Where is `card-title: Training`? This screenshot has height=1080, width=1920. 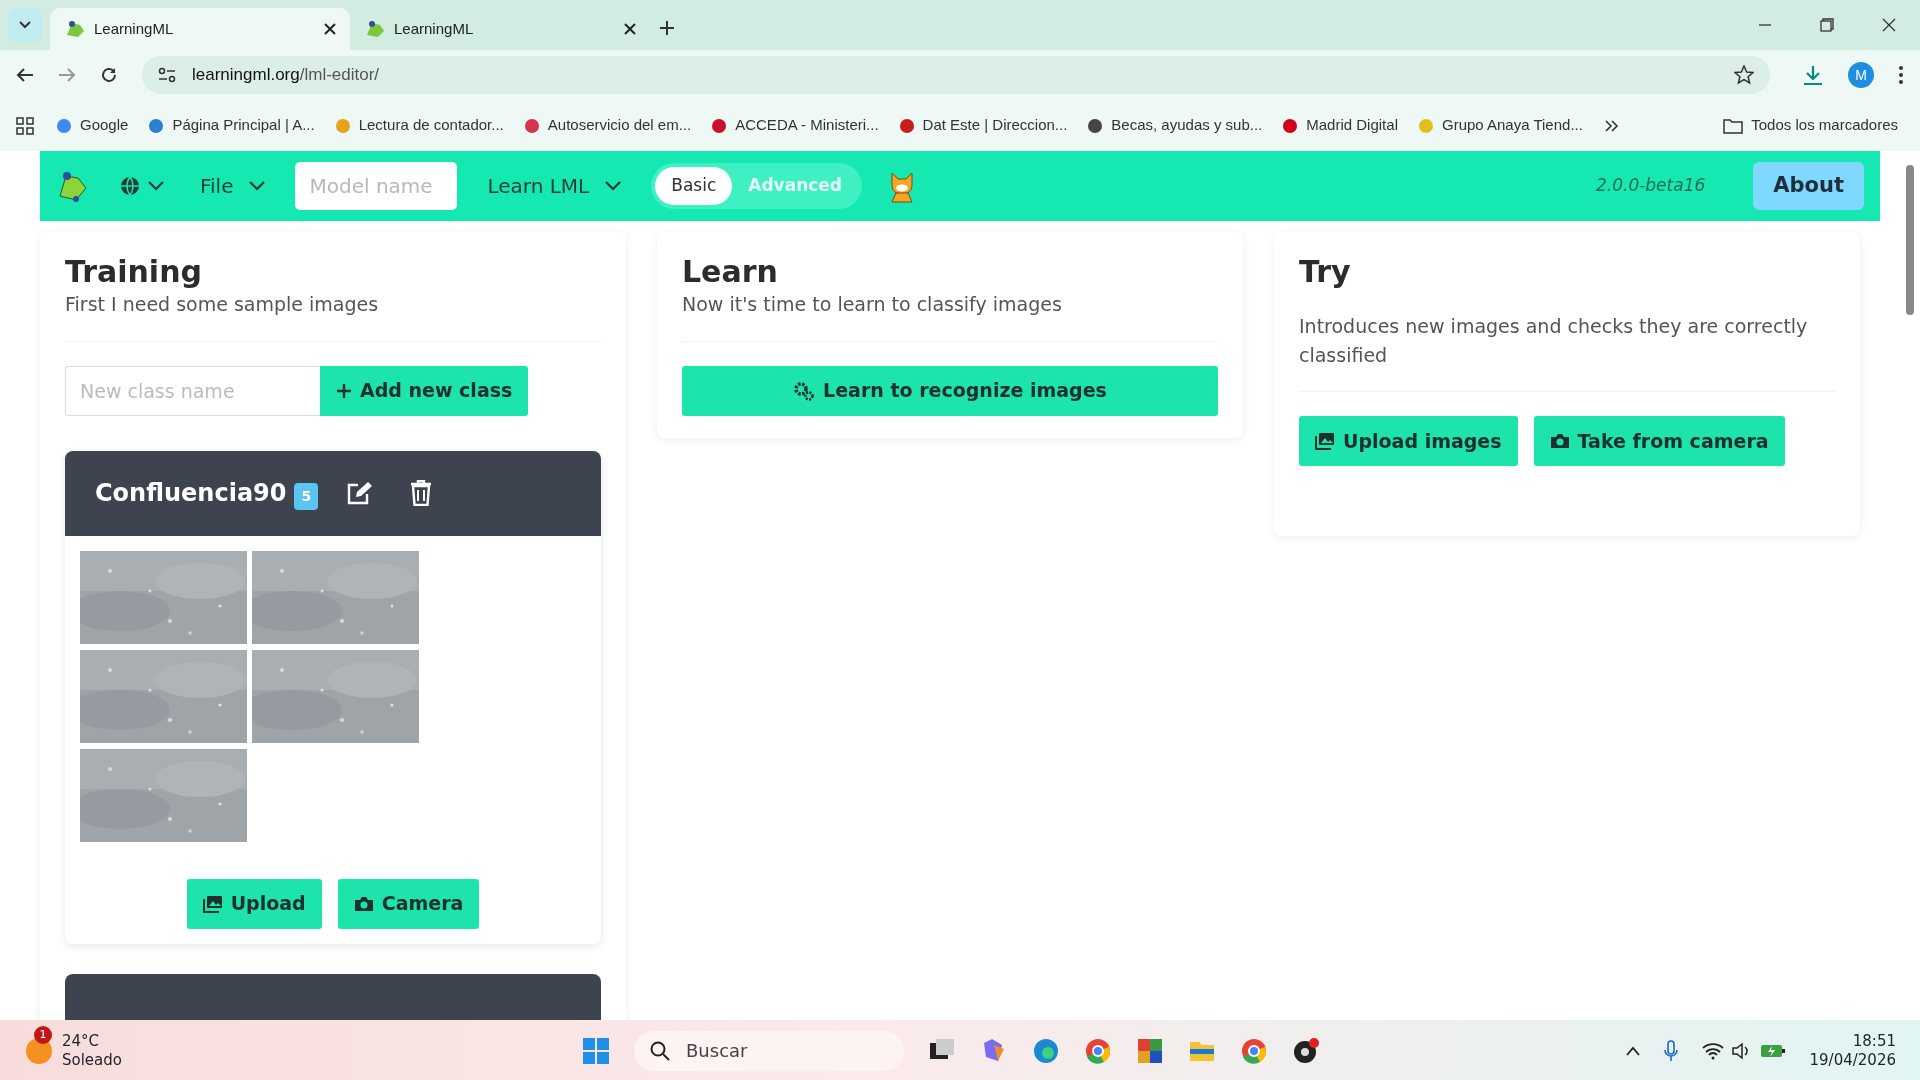
card-title: Training is located at coordinates (134, 272).